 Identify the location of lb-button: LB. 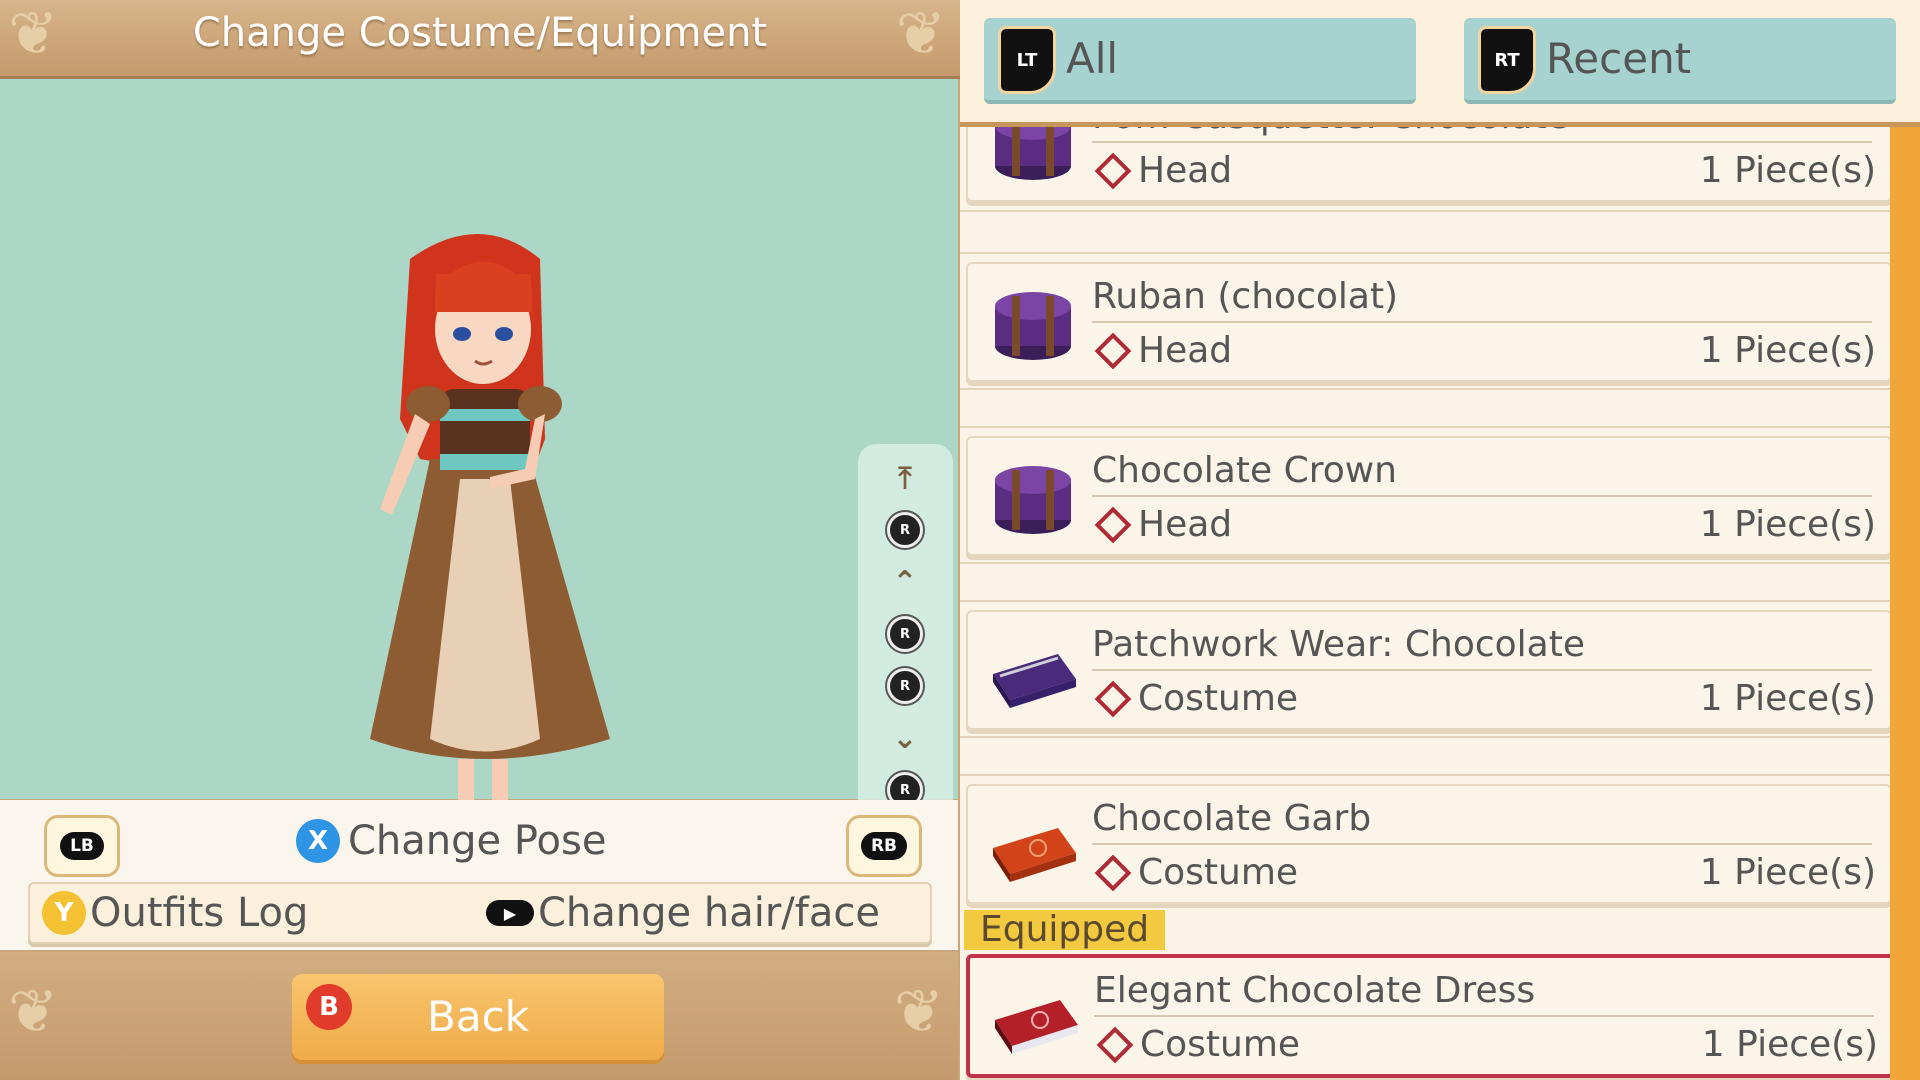
(82, 846).